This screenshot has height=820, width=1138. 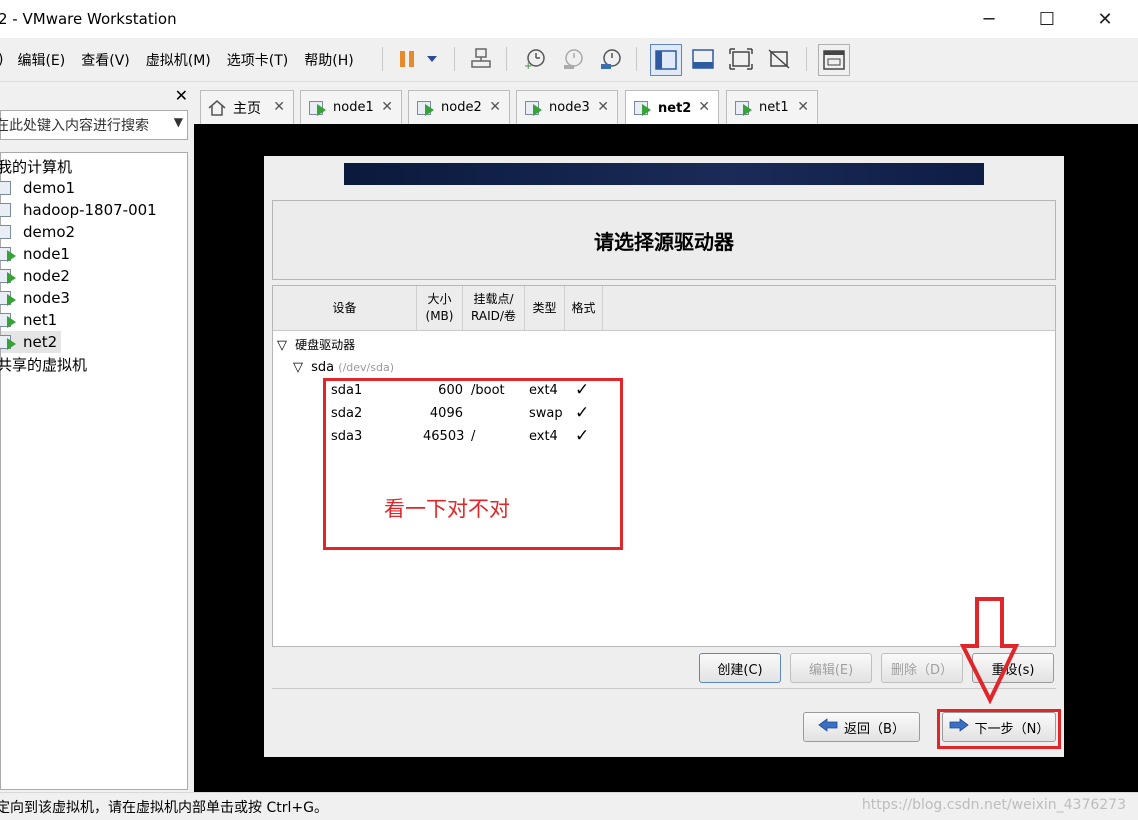 I want to click on installer-banner, so click(x=664, y=174).